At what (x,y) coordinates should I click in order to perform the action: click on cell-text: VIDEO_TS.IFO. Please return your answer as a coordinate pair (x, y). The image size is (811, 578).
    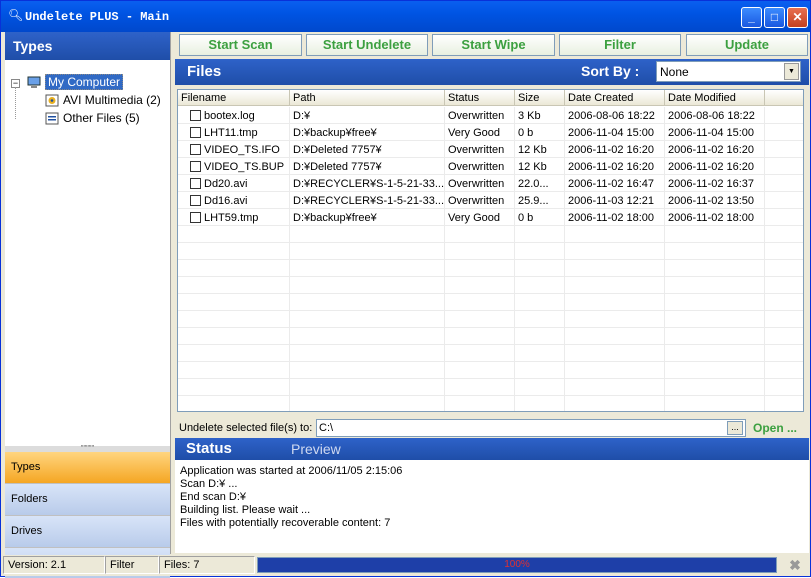
    Looking at the image, I should click on (242, 150).